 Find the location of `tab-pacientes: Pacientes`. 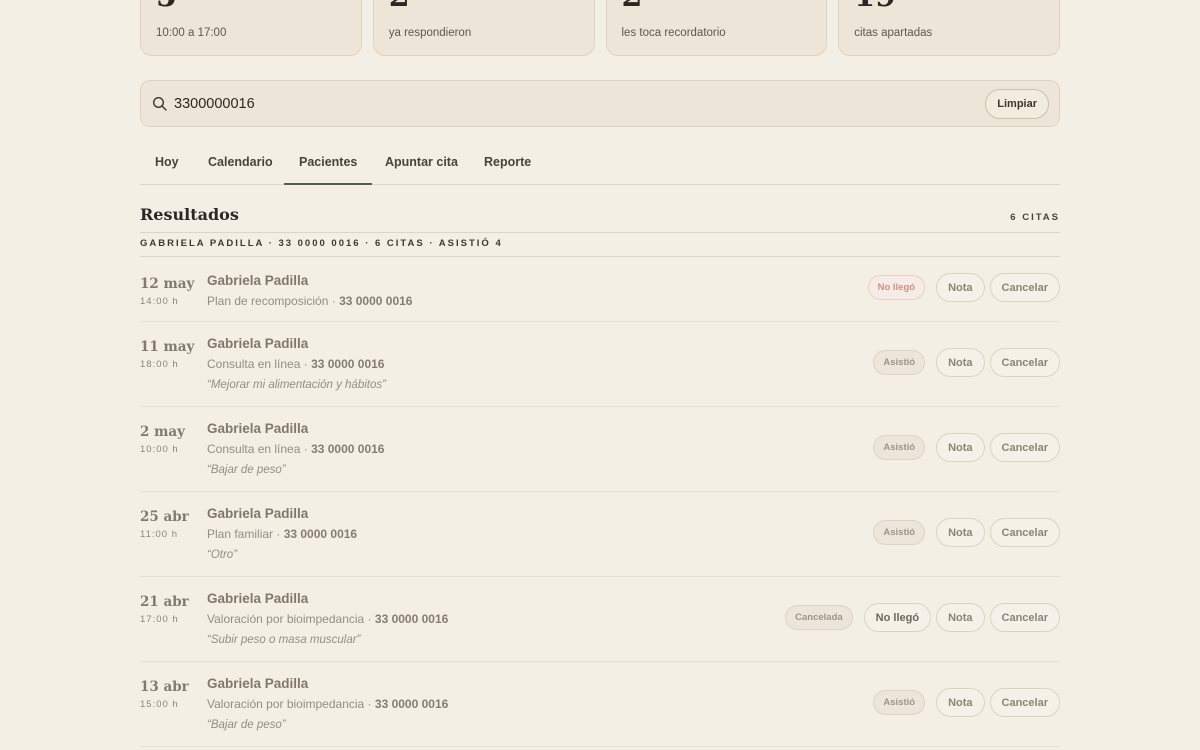

tab-pacientes: Pacientes is located at coordinates (328, 165).